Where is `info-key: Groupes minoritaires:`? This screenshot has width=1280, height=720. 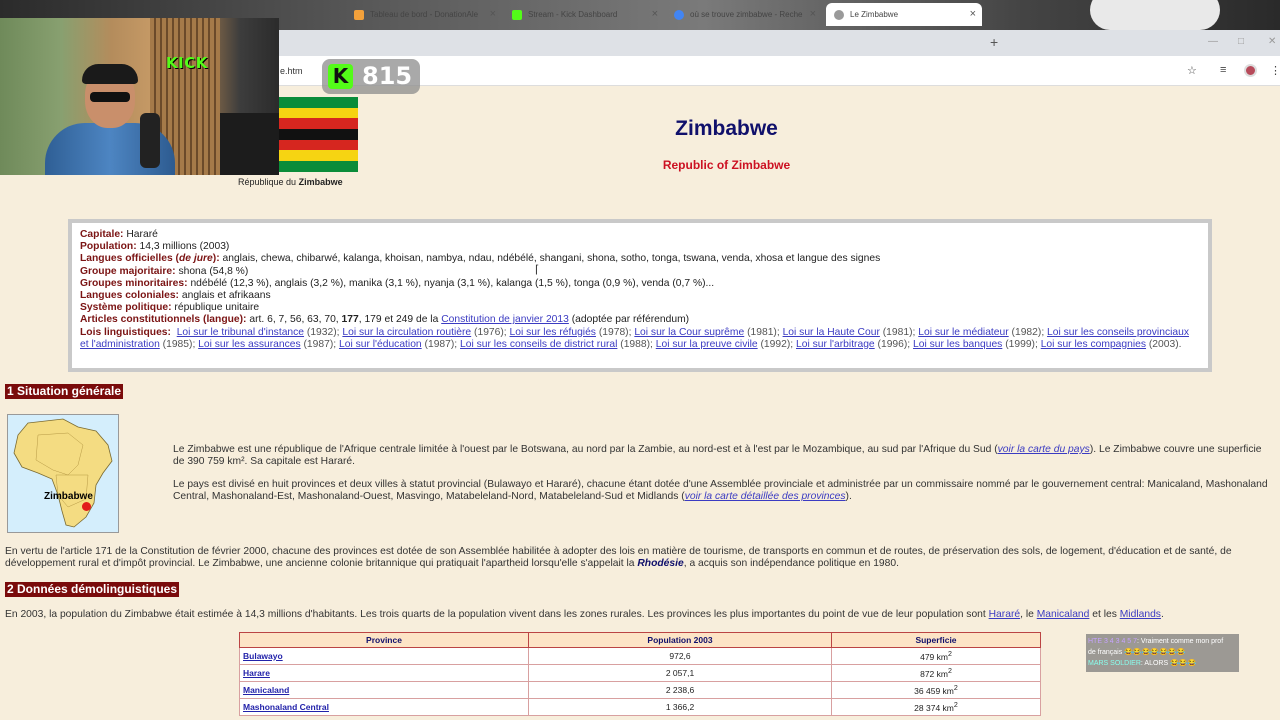
info-key: Groupes minoritaires: is located at coordinates (134, 283).